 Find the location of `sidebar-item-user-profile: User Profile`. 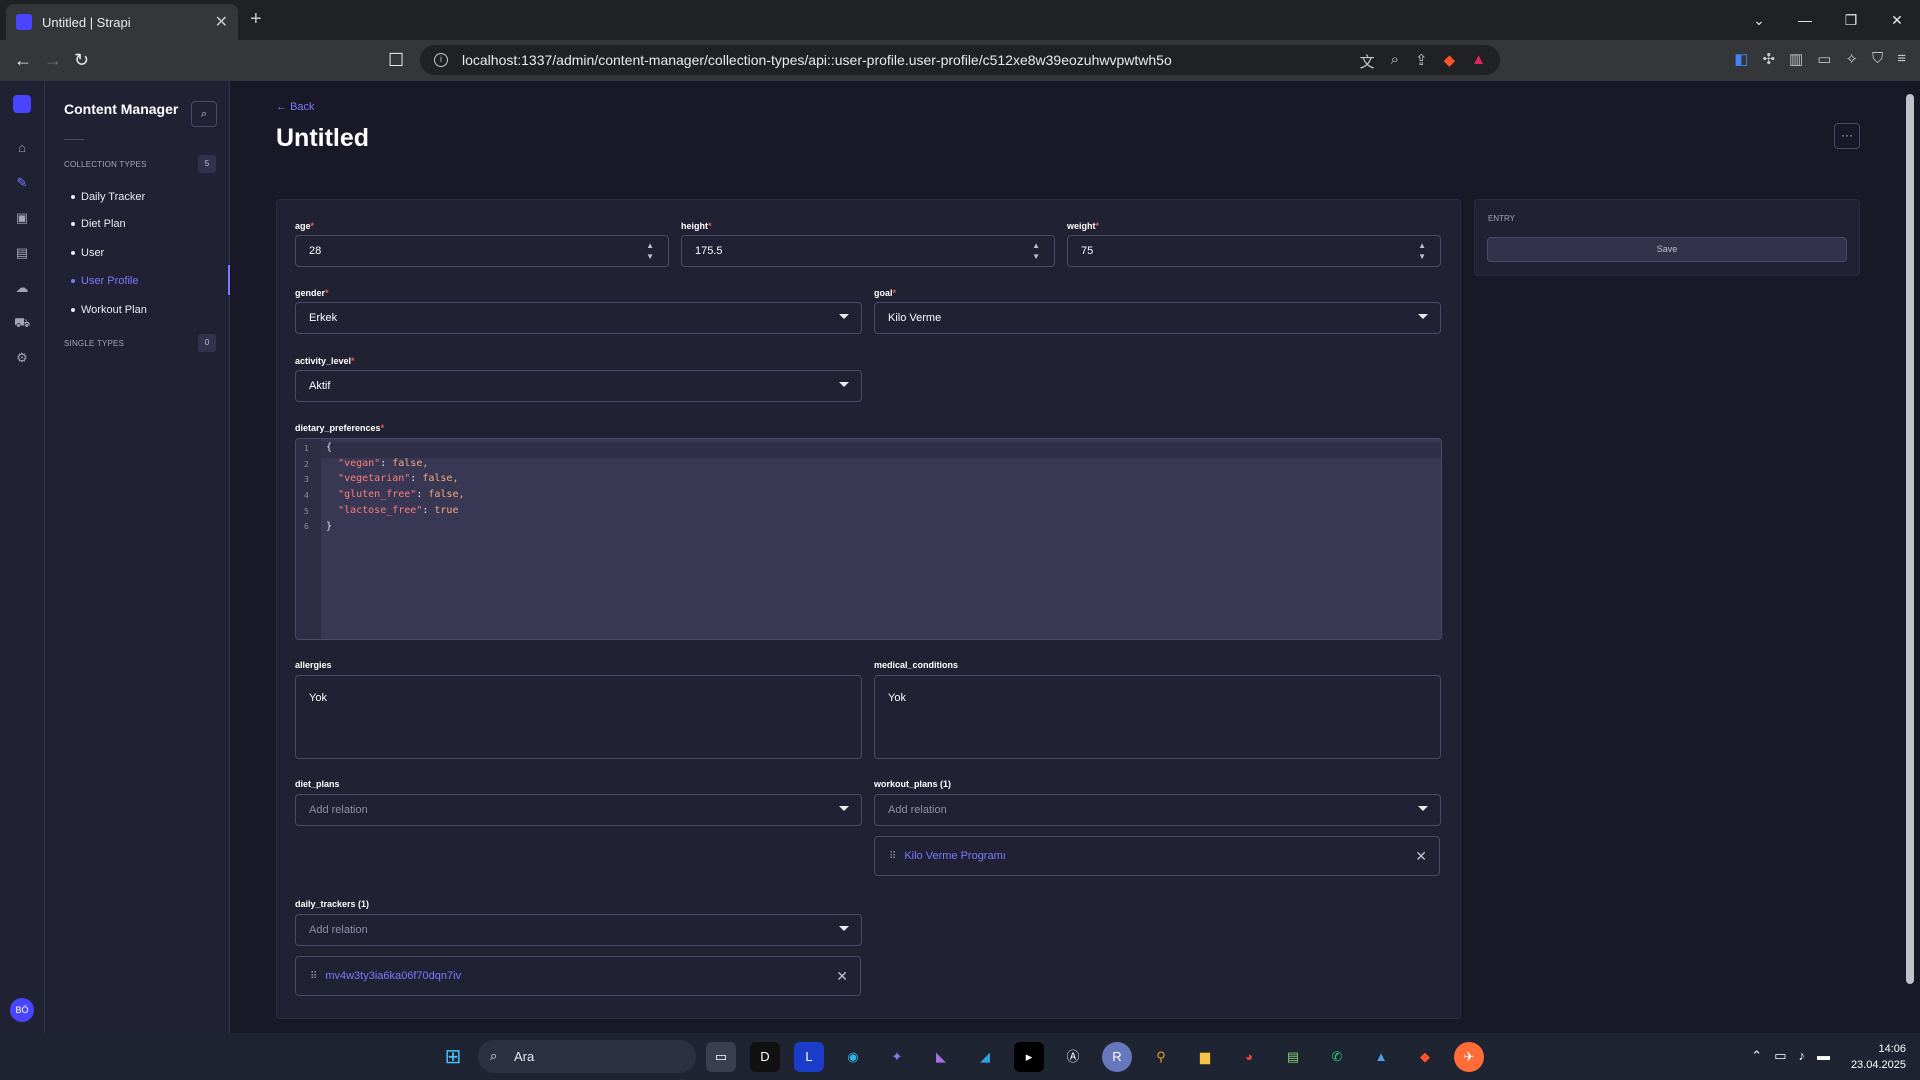

sidebar-item-user-profile: User Profile is located at coordinates (147, 280).